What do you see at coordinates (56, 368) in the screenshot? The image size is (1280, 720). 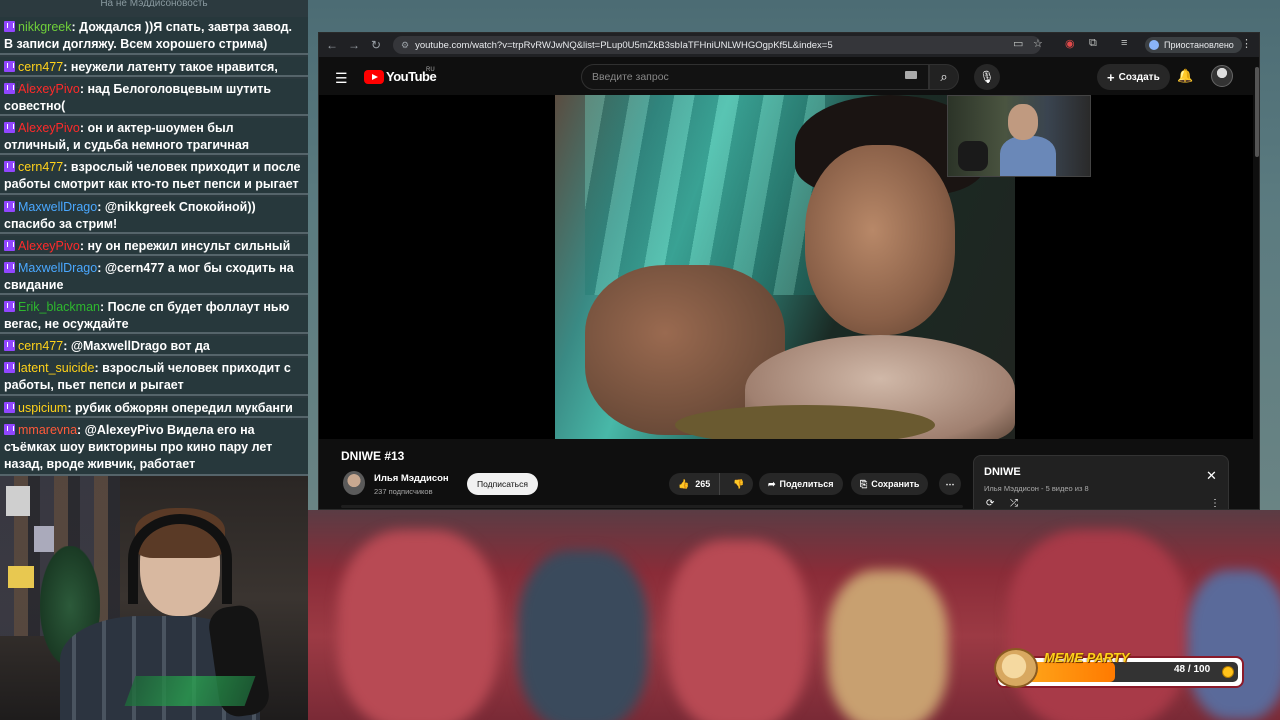 I see `chat-username: latent_suicide` at bounding box center [56, 368].